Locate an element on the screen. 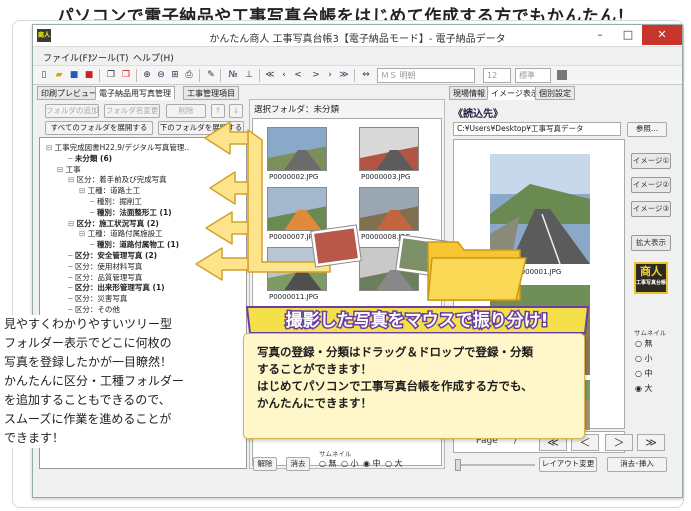 Image resolution: width=691 pixels, height=511 pixels. menu-tools: ツール(T) is located at coordinates (109, 57).